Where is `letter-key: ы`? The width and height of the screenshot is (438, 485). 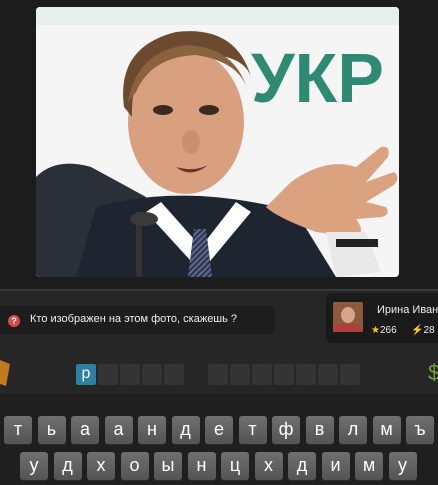
letter-key: ы is located at coordinates (168, 466).